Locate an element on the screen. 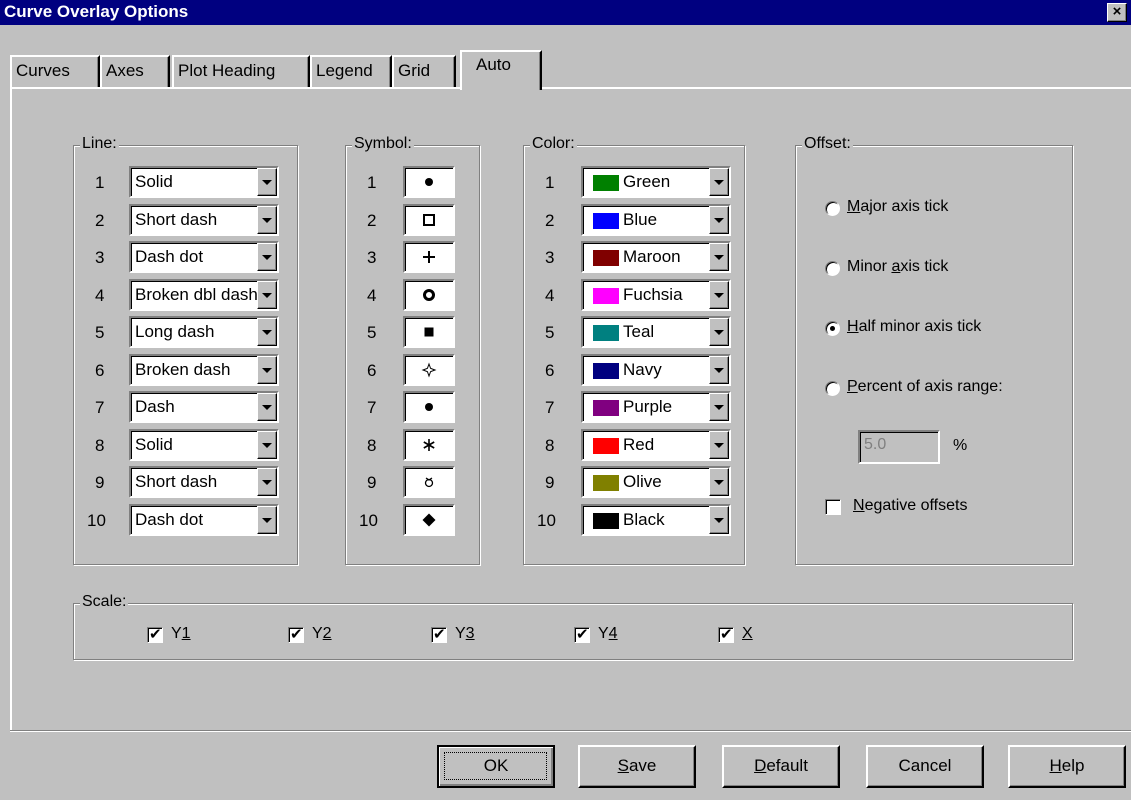 This screenshot has height=800, width=1131. tab-curves-label: Curves is located at coordinates (43, 70).